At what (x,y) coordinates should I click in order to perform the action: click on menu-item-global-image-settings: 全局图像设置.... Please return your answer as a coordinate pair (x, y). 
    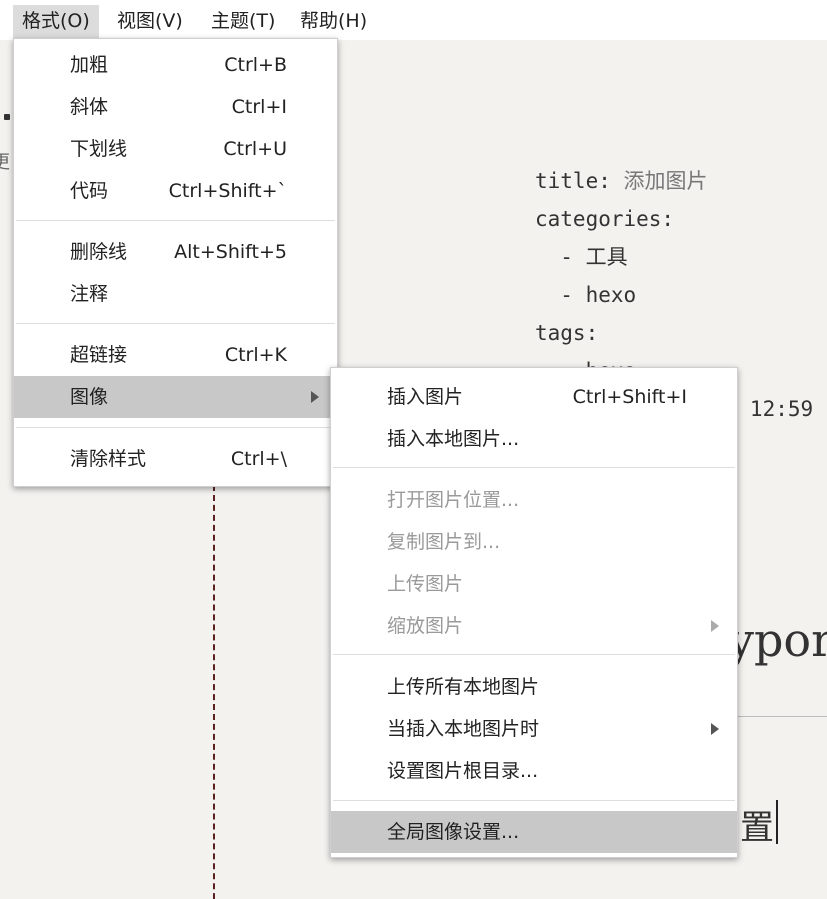
    Looking at the image, I should click on (534, 832).